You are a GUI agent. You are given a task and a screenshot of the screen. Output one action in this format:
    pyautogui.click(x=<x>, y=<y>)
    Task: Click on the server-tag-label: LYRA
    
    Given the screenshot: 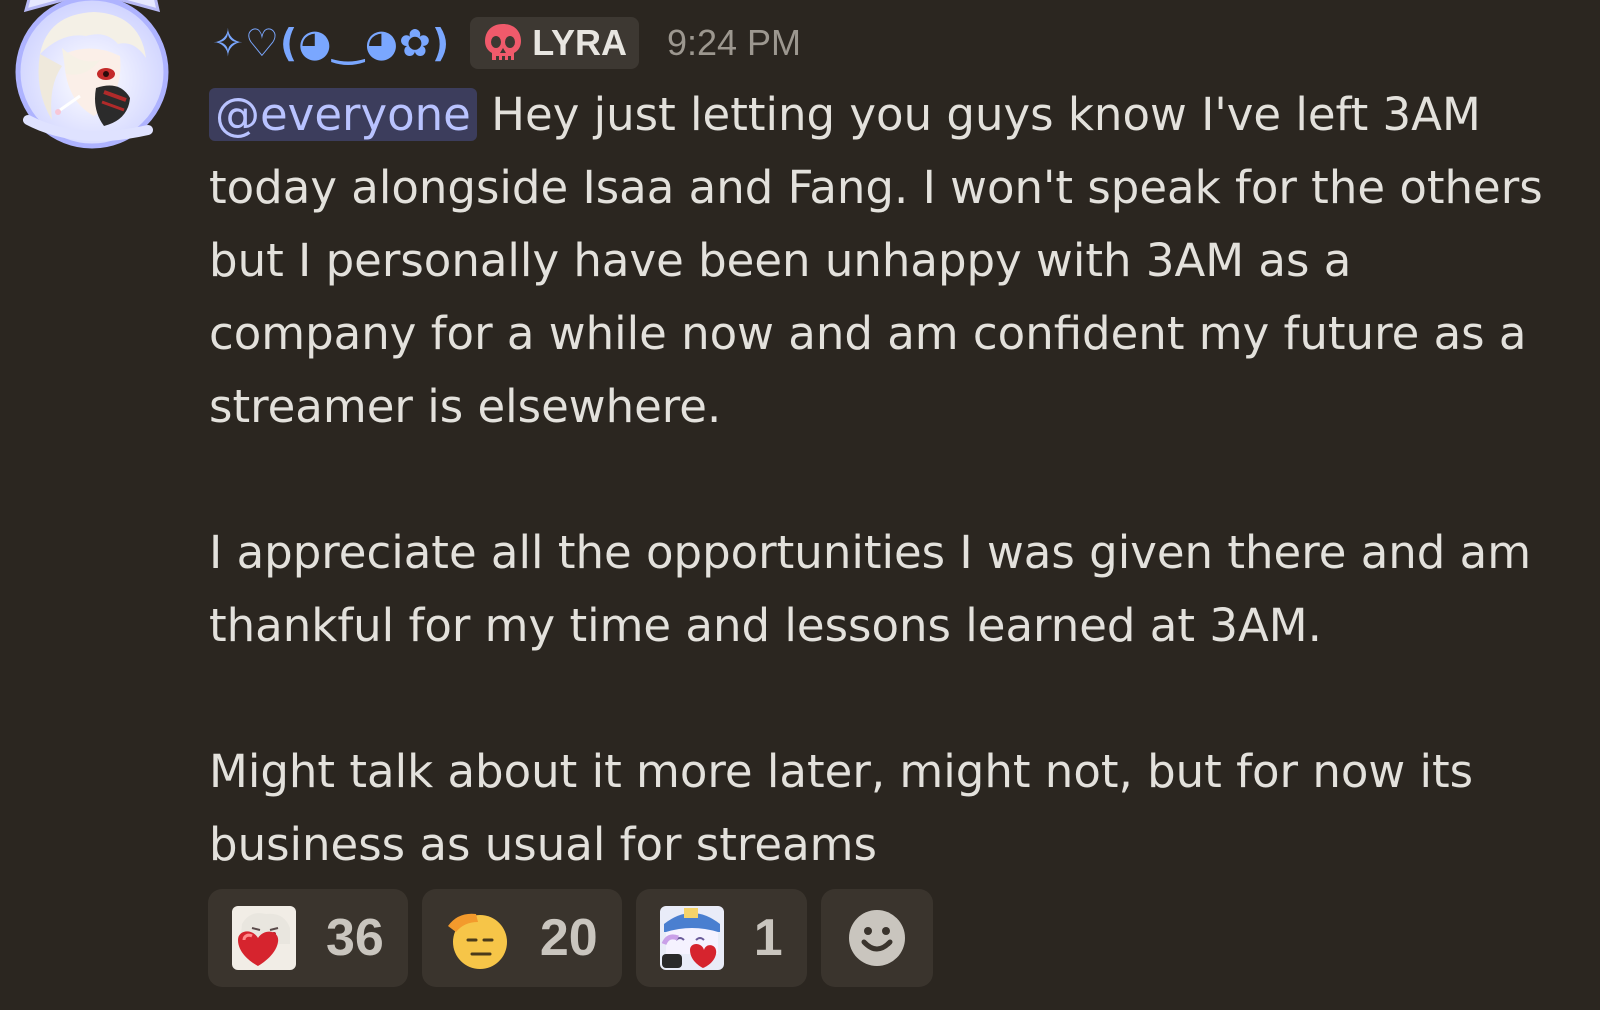 What is the action you would take?
    pyautogui.click(x=579, y=42)
    